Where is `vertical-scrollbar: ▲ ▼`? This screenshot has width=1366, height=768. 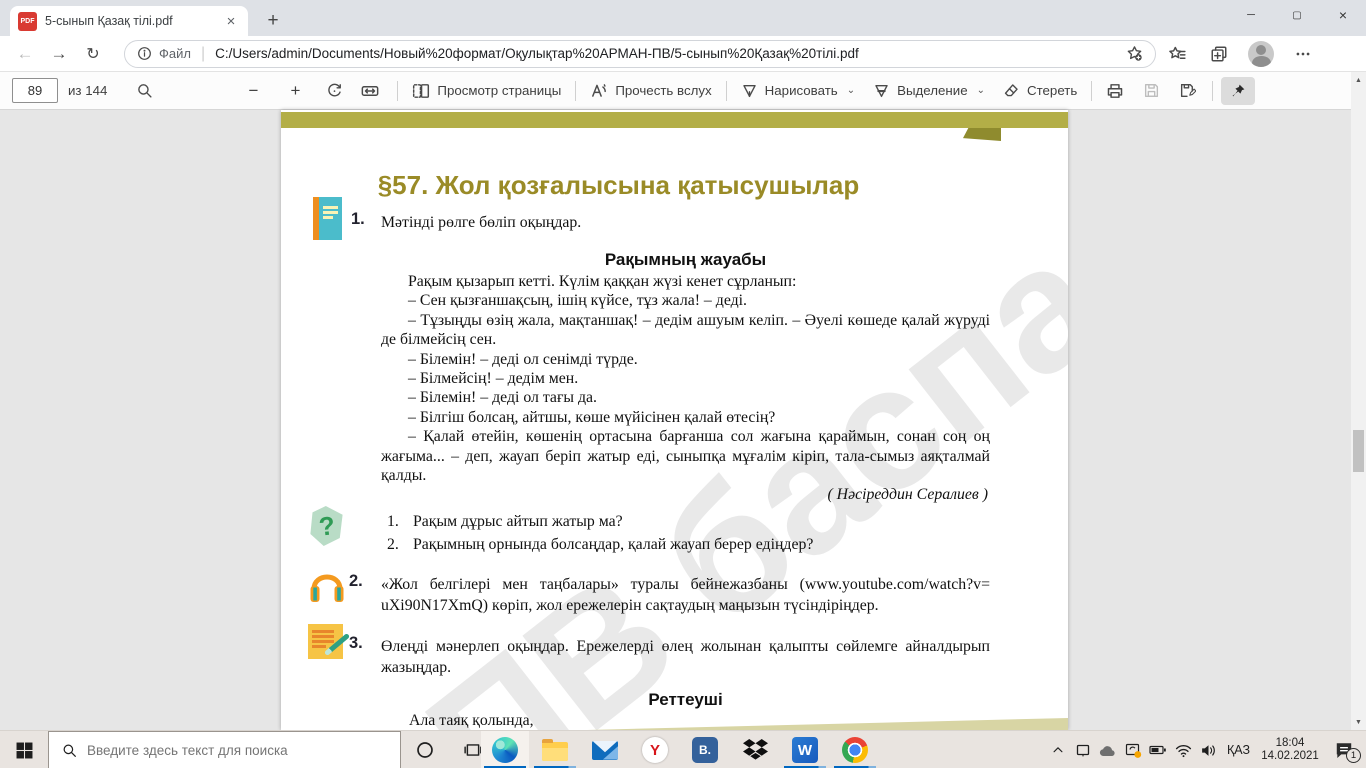
vertical-scrollbar: ▲ ▼ is located at coordinates (1358, 401).